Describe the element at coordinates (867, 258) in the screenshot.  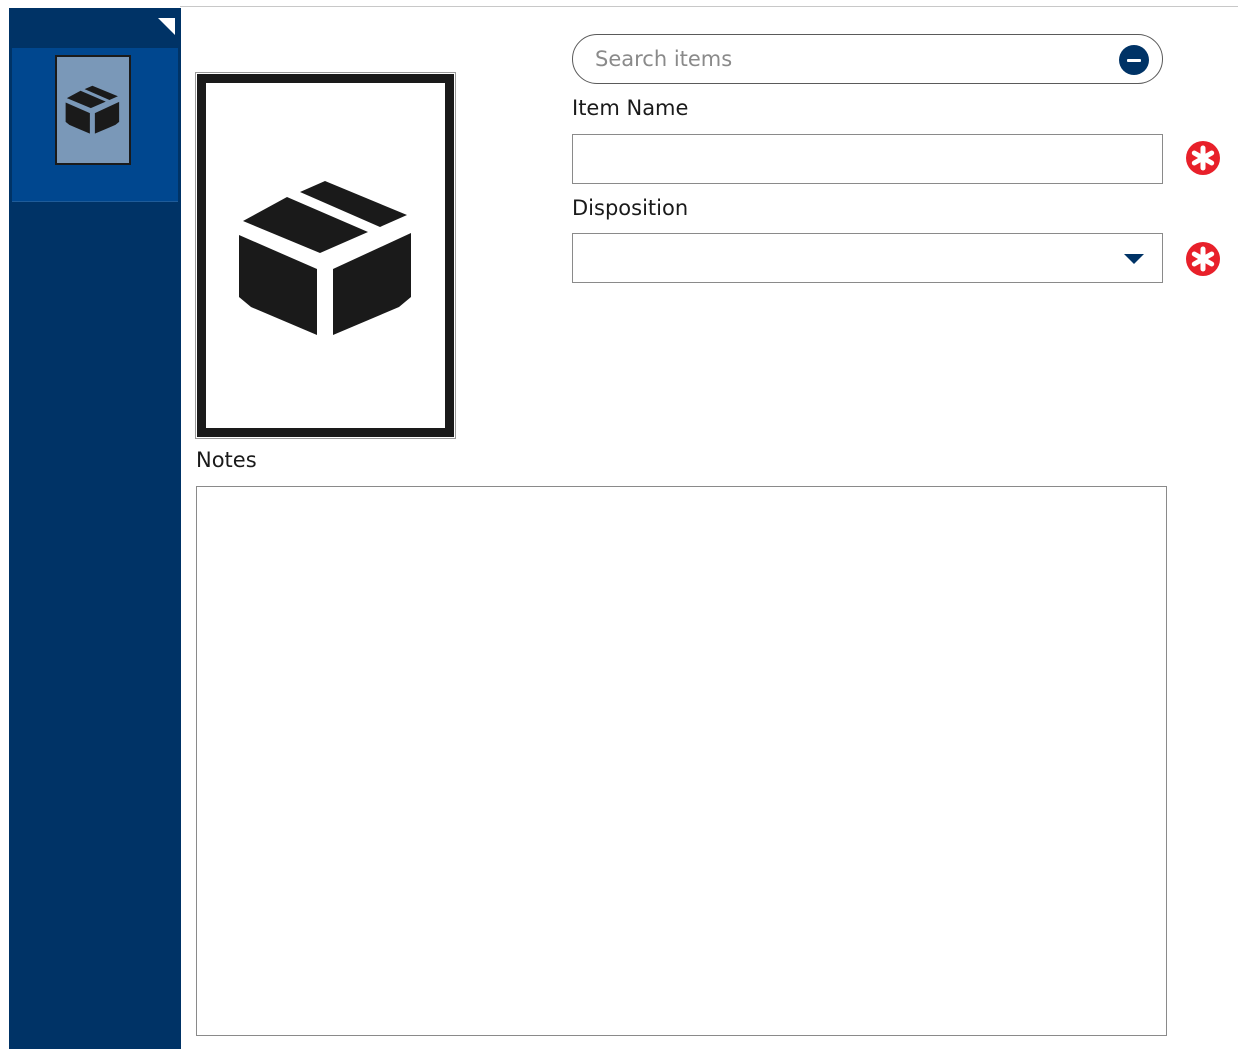
I see `disposition-dropdown` at that location.